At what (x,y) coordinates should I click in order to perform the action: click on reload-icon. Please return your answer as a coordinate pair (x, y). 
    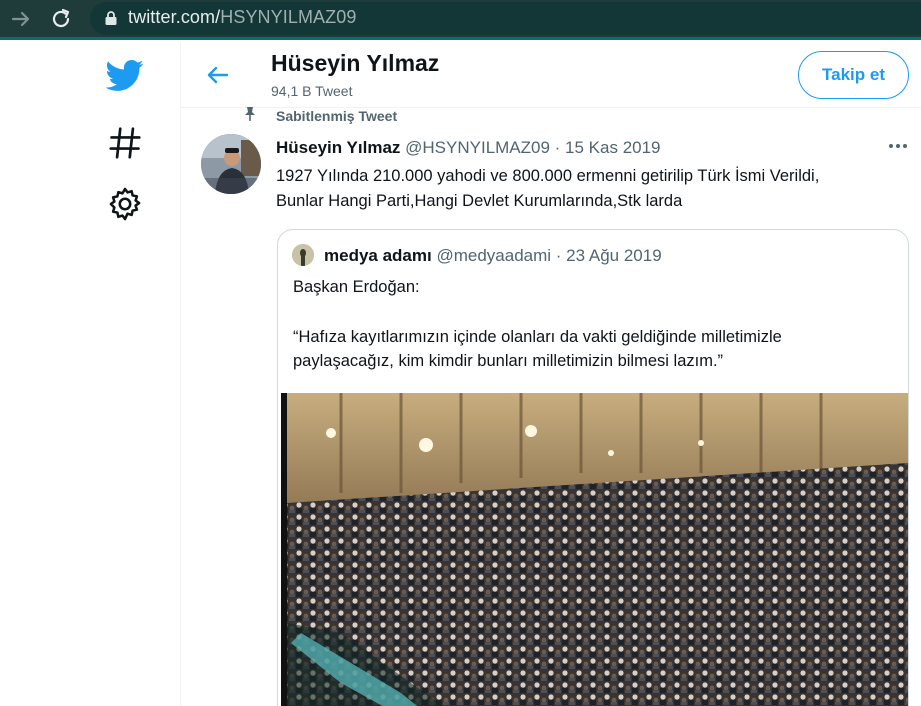
    Looking at the image, I should click on (61, 19).